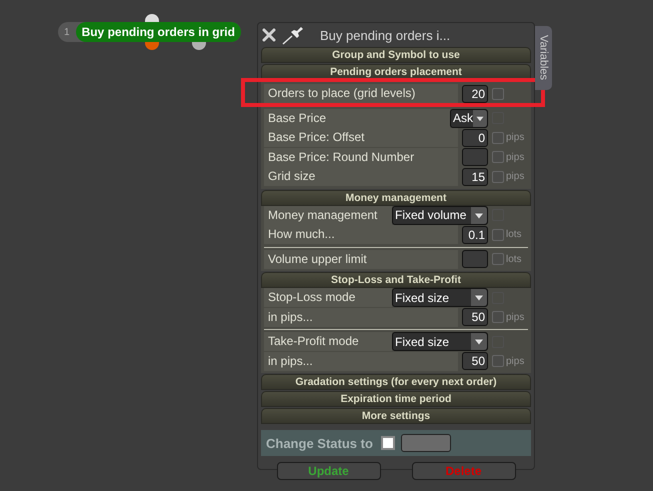 The width and height of the screenshot is (653, 491). Describe the element at coordinates (158, 32) in the screenshot. I see `node-title: Buy pending orders in grid` at that location.